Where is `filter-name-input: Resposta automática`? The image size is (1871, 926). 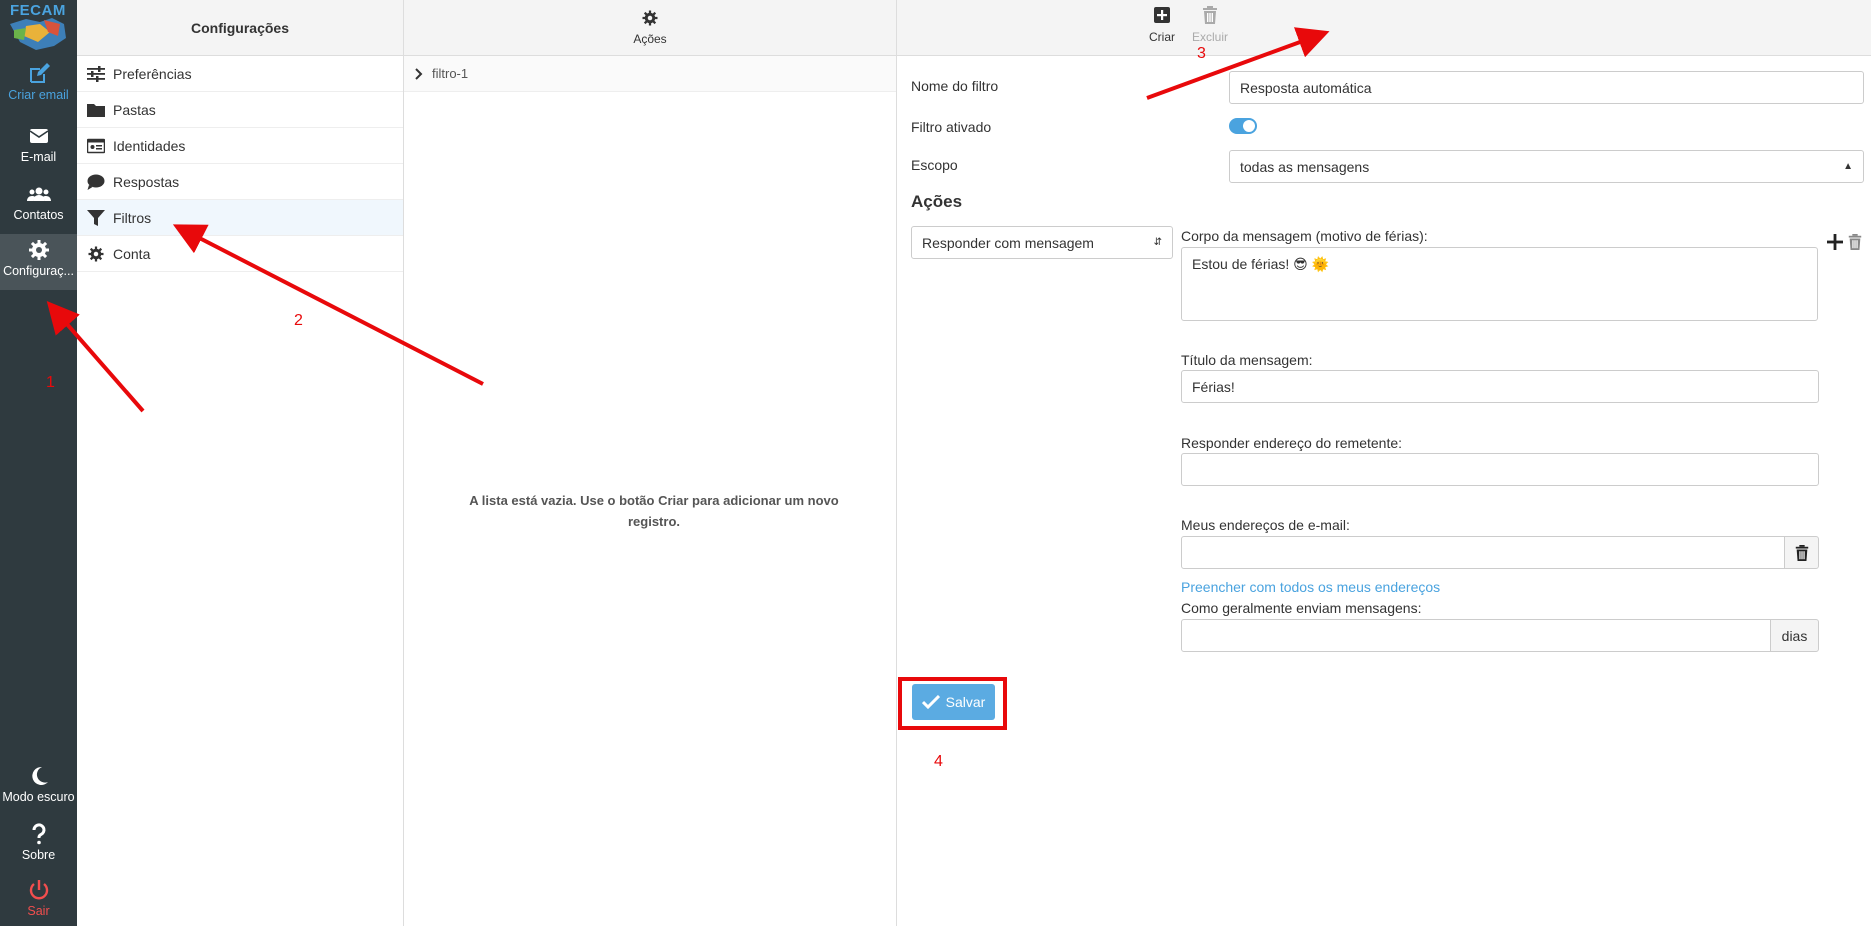
filter-name-input: Resposta automática is located at coordinates (1546, 87).